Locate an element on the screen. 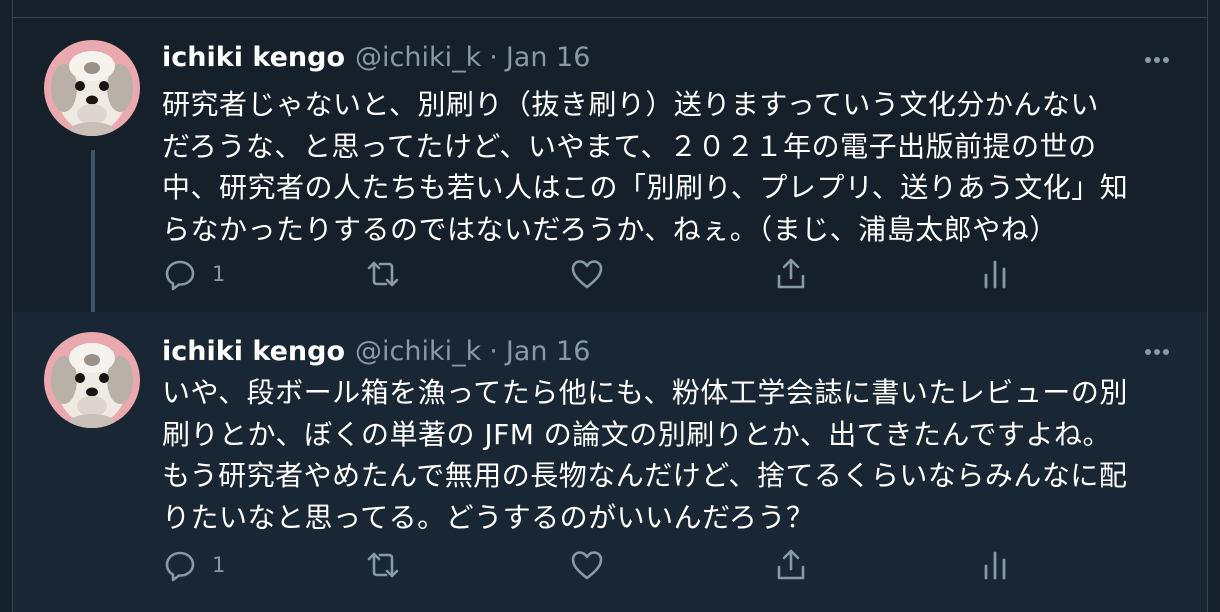  tweet-text-line: だろうな、と思ってたけど、いやまて、２０２１年の電子出版前提の世の is located at coordinates (629, 146).